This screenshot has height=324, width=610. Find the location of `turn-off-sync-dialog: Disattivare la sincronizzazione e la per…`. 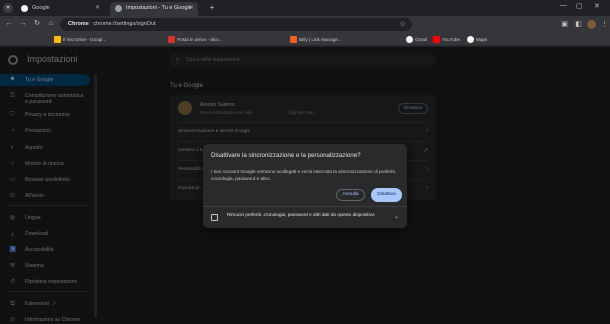

turn-off-sync-dialog: Disattivare la sincronizzazione e la per… is located at coordinates (305, 186).